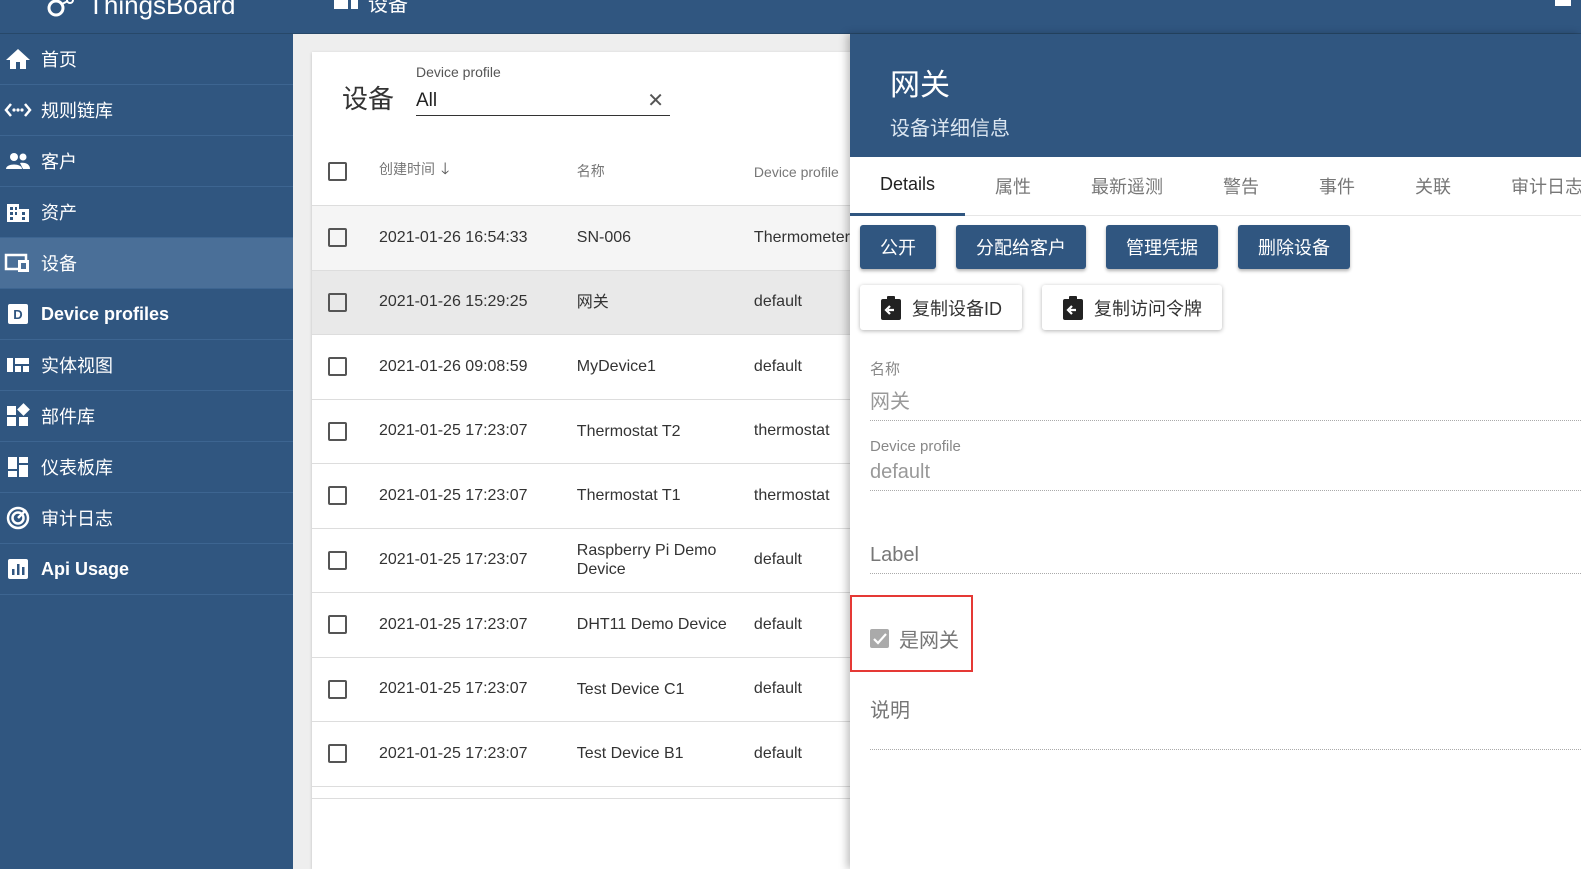 This screenshot has width=1581, height=869. I want to click on column-header-name: 名称, so click(665, 171).